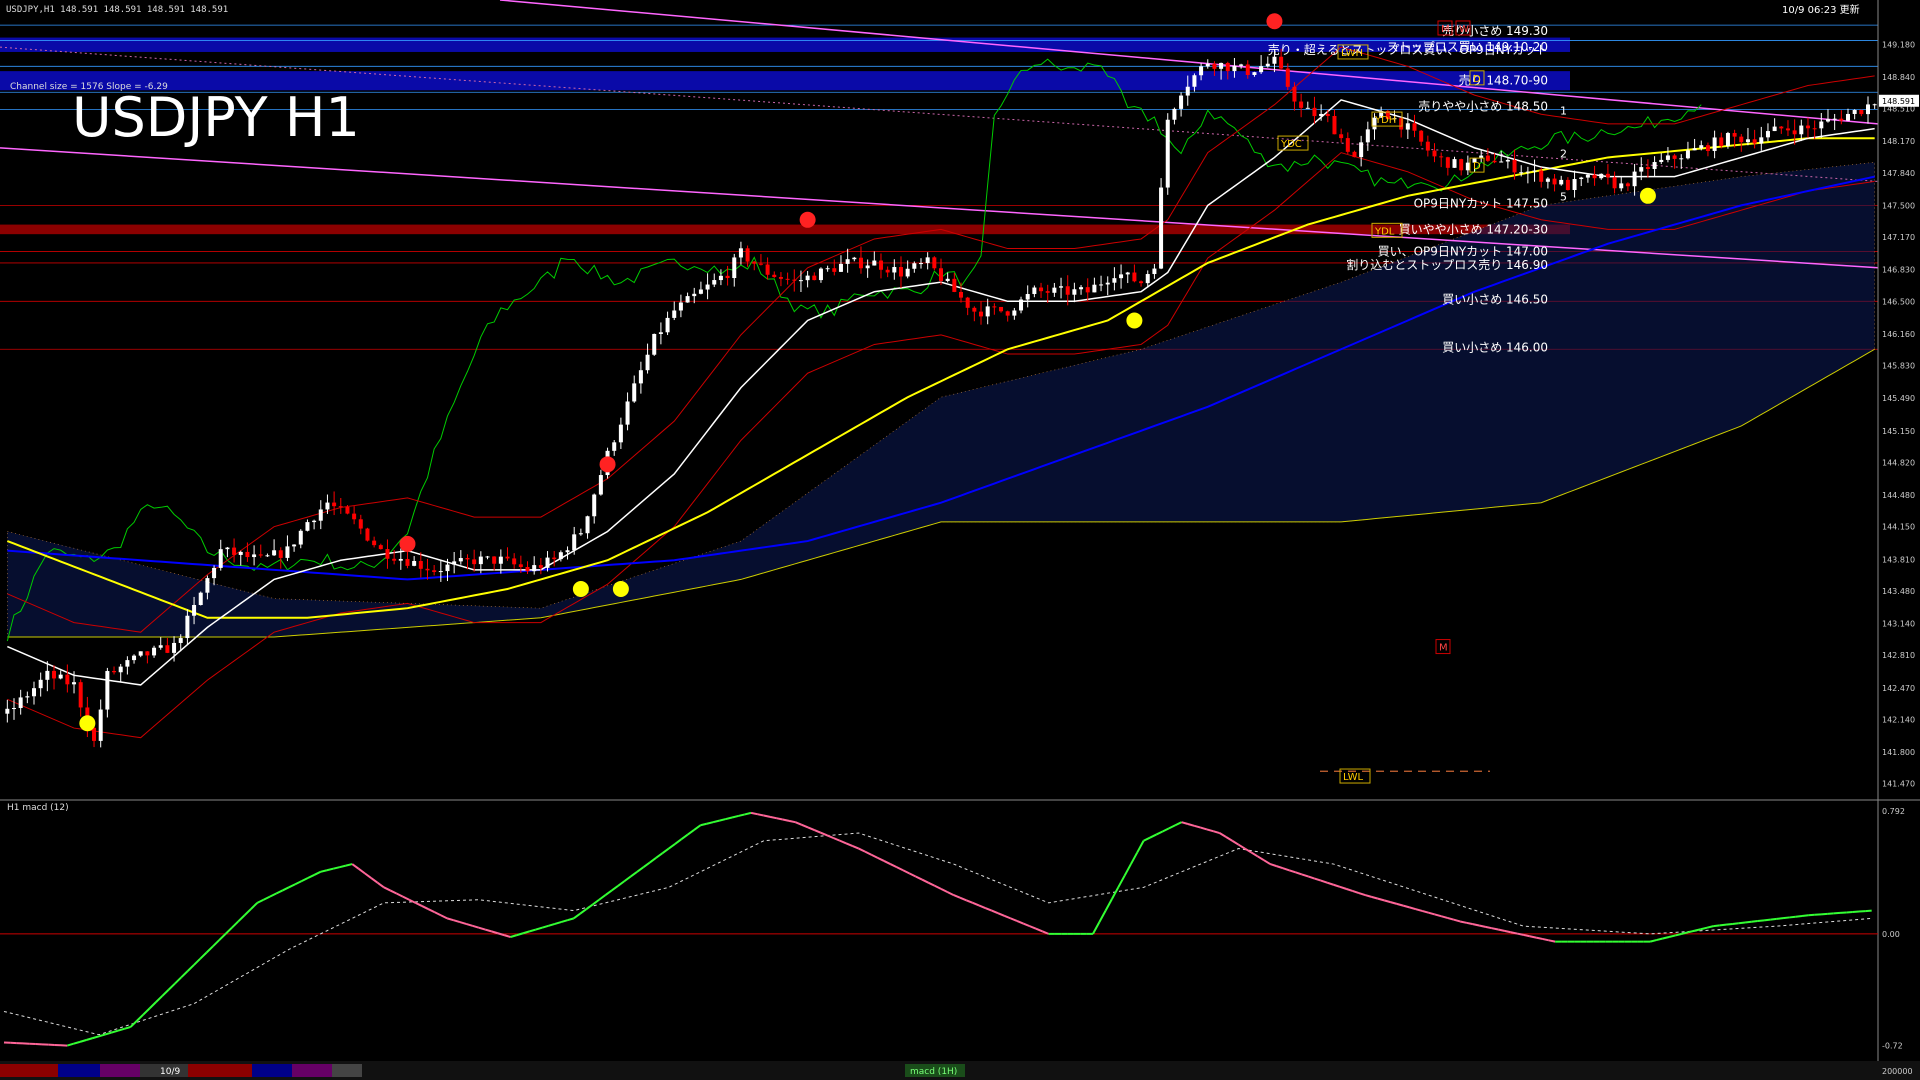 The height and width of the screenshot is (1080, 1920). Describe the element at coordinates (1898, 141) in the screenshot. I see `price-tick-label: 148.170` at that location.